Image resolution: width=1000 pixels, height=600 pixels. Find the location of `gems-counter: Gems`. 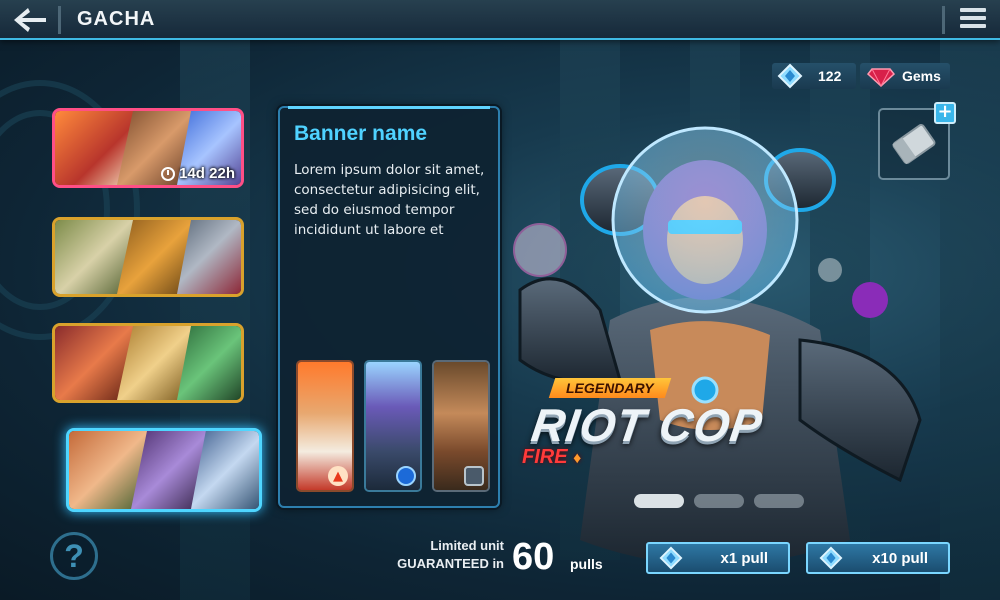

gems-counter: Gems is located at coordinates (905, 76).